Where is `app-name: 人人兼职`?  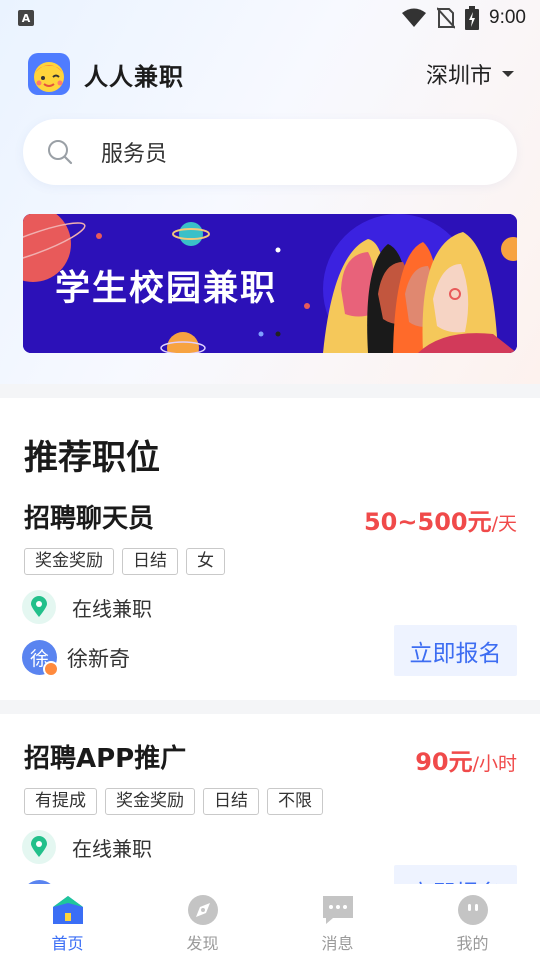 app-name: 人人兼职 is located at coordinates (134, 76).